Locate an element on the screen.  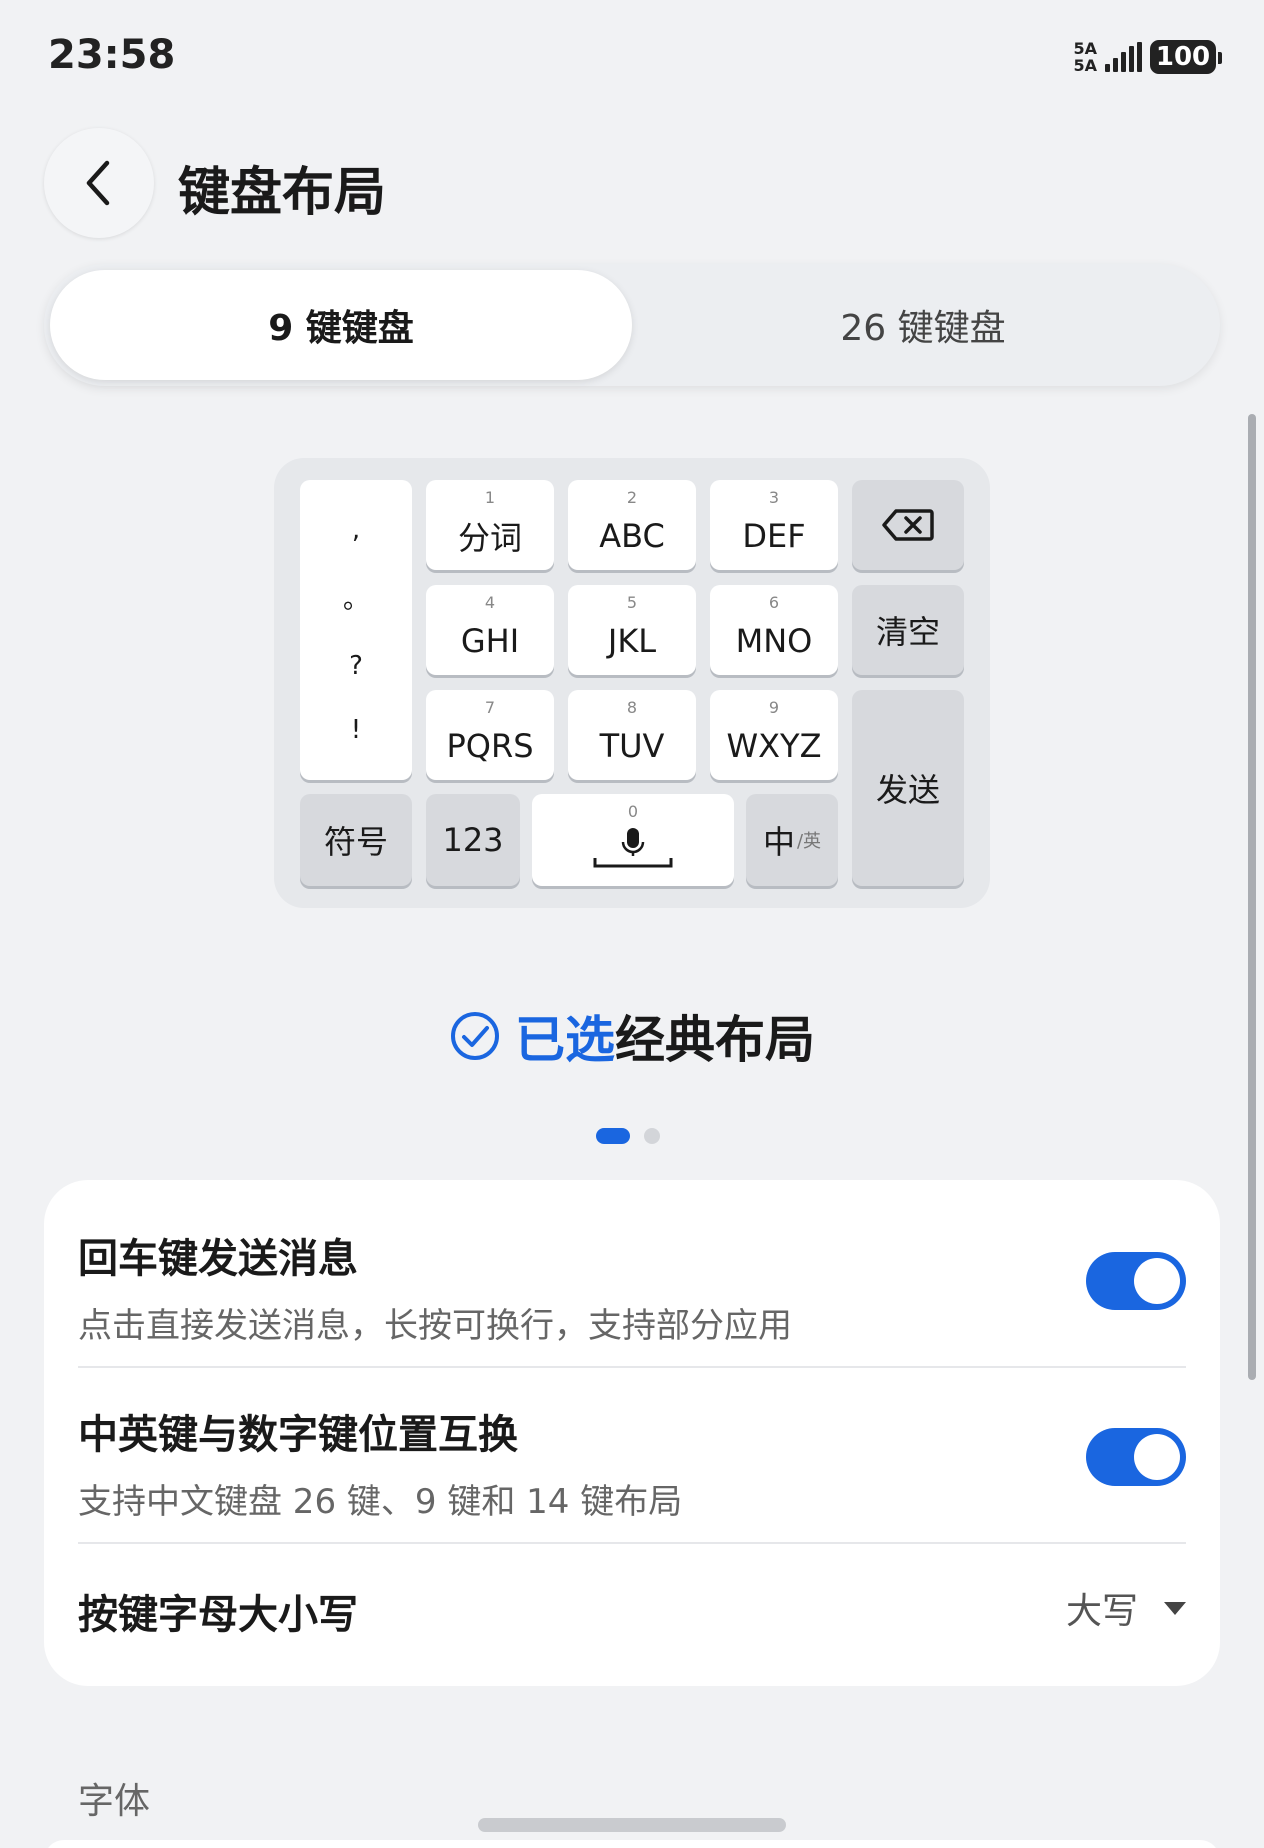
status-time: 23:58 is located at coordinates (112, 55).